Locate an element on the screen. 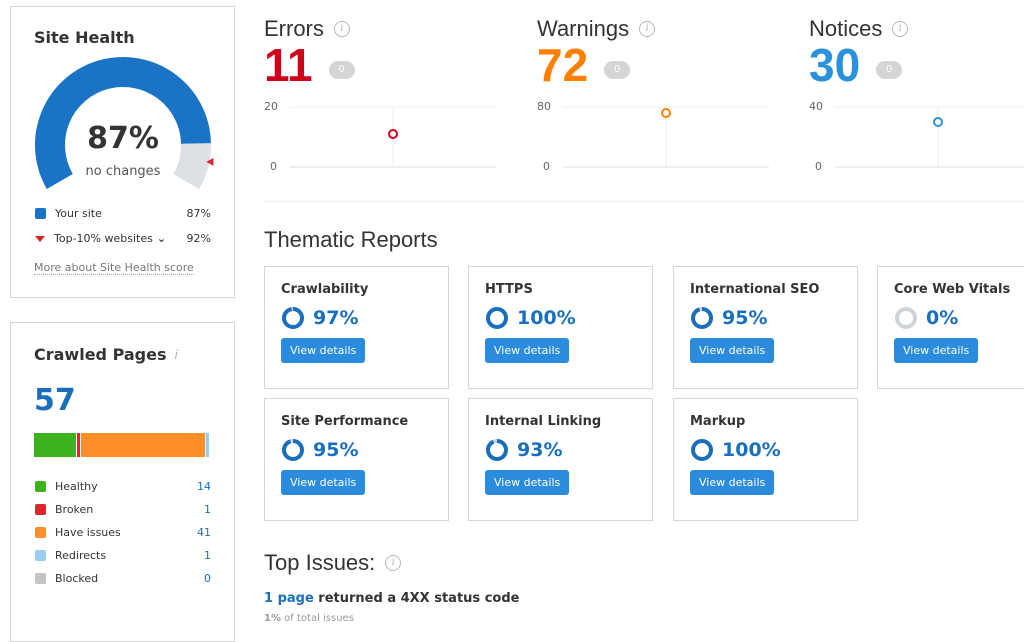 The image size is (1024, 642). top-issue-row: 1 page returned a 4XX status code is located at coordinates (391, 598).